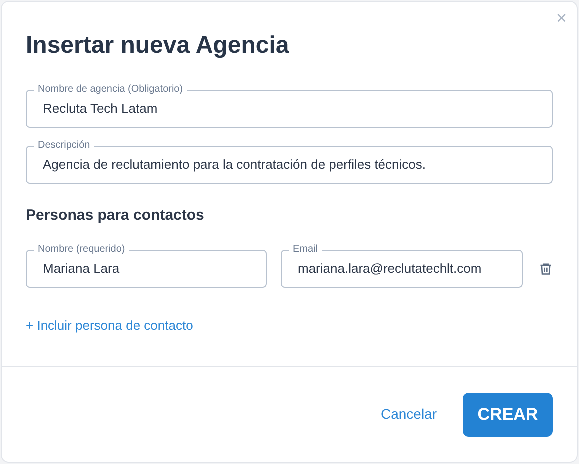  What do you see at coordinates (289, 326) in the screenshot?
I see `add-contact-link: + Incluir persona de contacto` at bounding box center [289, 326].